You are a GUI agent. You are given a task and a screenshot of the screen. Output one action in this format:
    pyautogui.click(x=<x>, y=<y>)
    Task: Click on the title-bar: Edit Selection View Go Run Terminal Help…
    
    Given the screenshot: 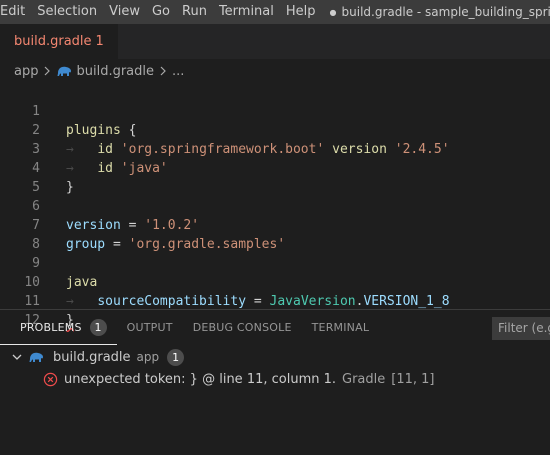 What is the action you would take?
    pyautogui.click(x=275, y=12)
    